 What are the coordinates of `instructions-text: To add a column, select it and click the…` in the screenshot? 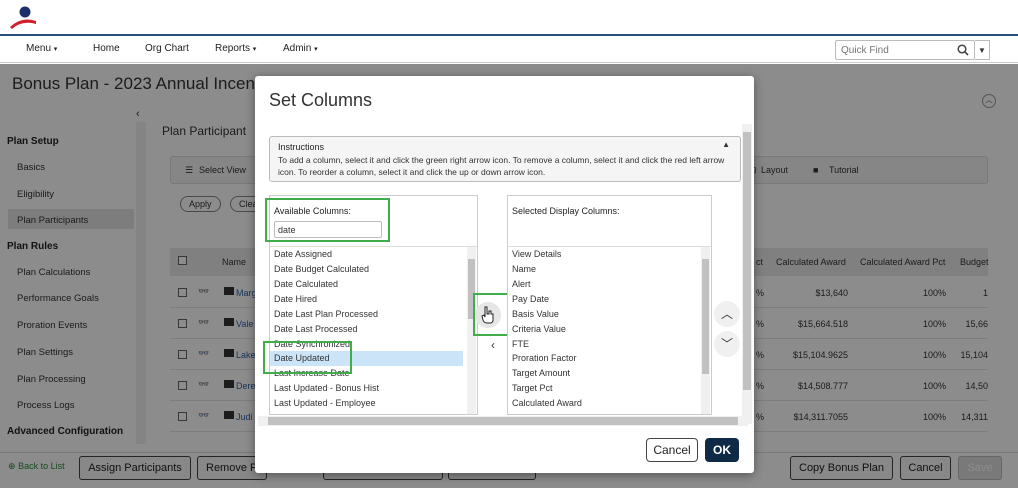 It's located at (501, 166).